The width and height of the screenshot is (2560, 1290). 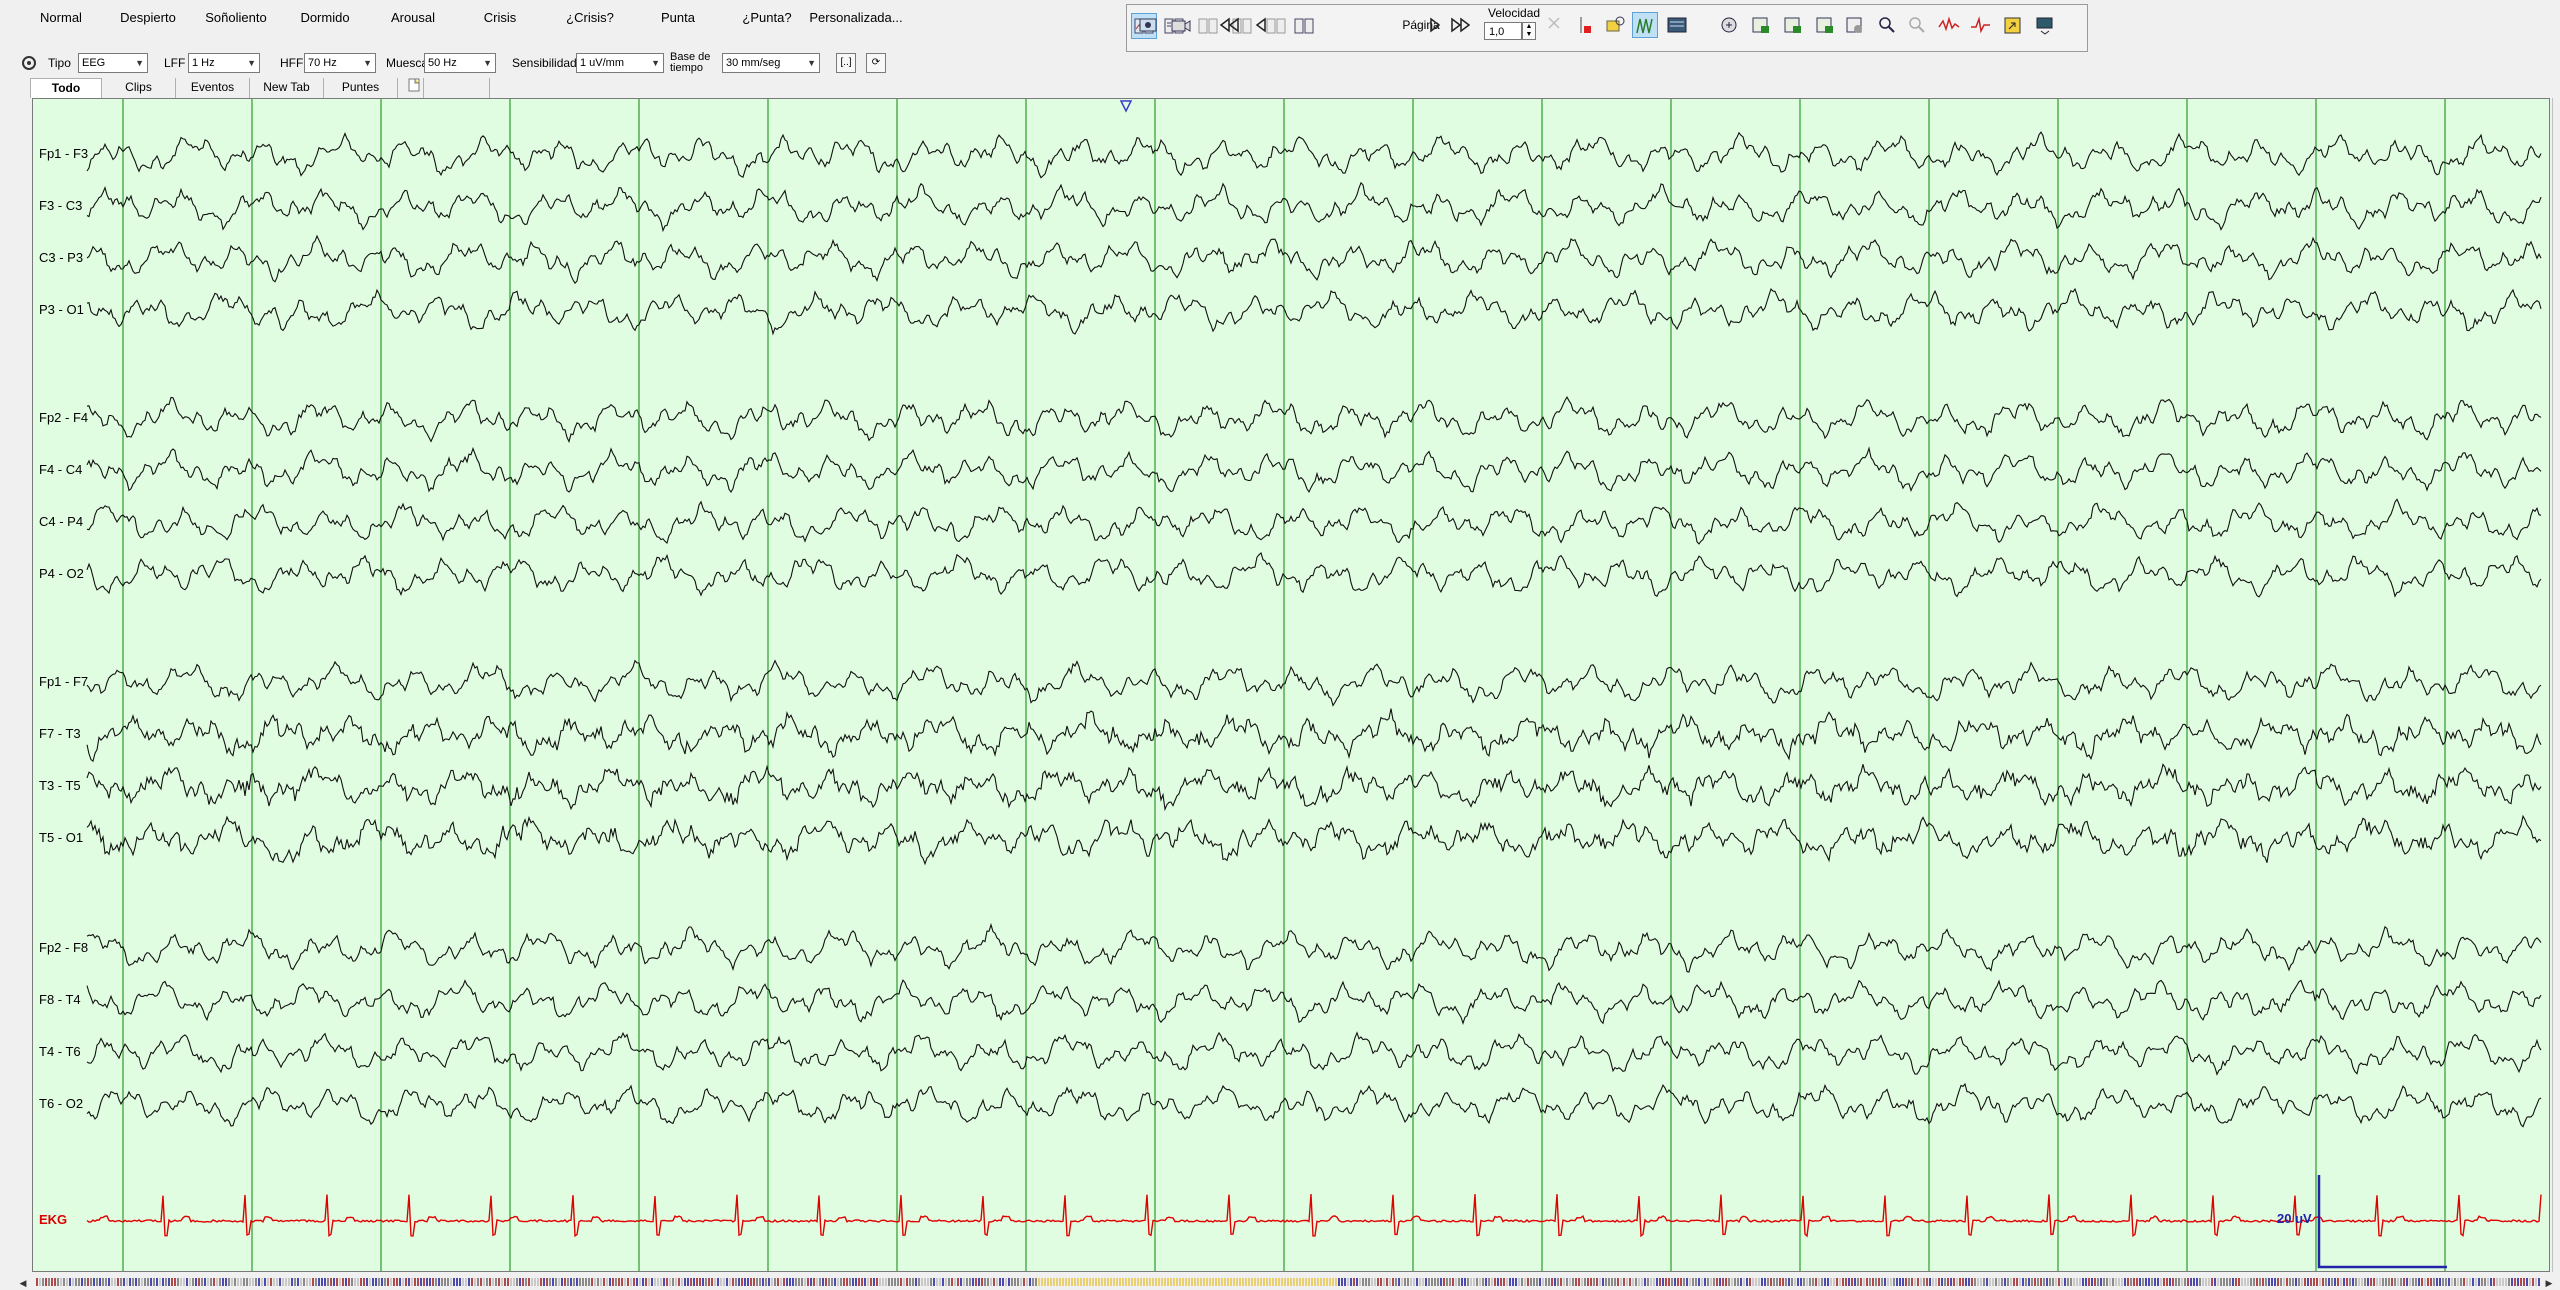 I want to click on tab-new-tab: New Tab, so click(x=287, y=88).